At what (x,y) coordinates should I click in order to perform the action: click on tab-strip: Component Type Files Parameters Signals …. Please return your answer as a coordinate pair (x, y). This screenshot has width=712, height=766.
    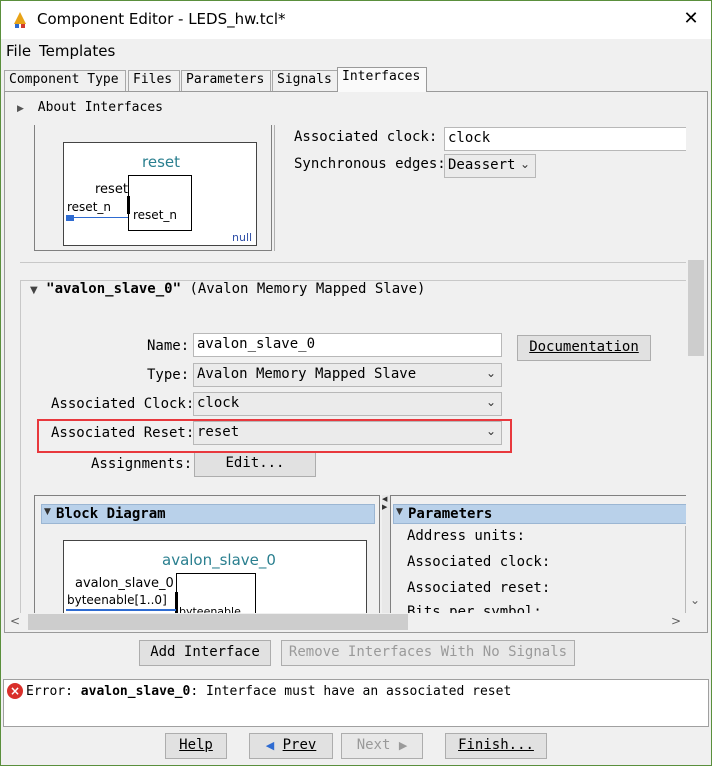
    Looking at the image, I should click on (356, 79).